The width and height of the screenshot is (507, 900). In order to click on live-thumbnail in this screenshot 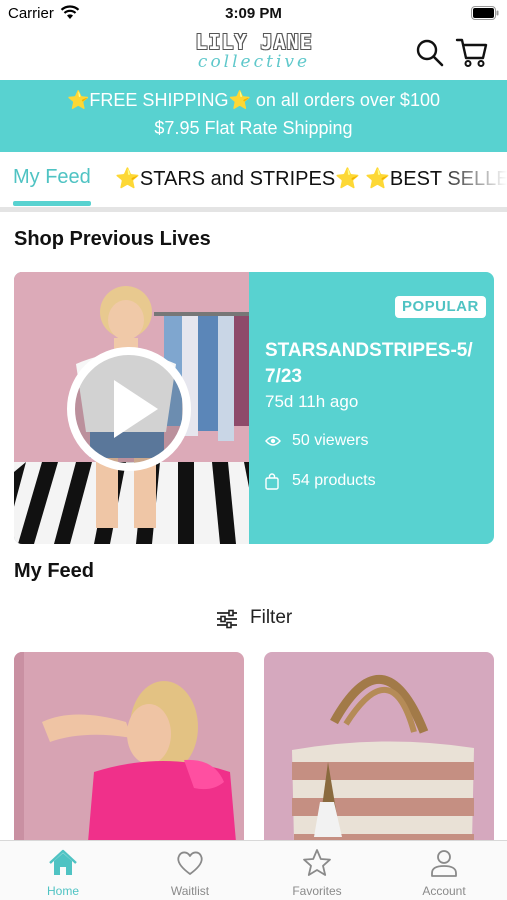, I will do `click(131, 408)`.